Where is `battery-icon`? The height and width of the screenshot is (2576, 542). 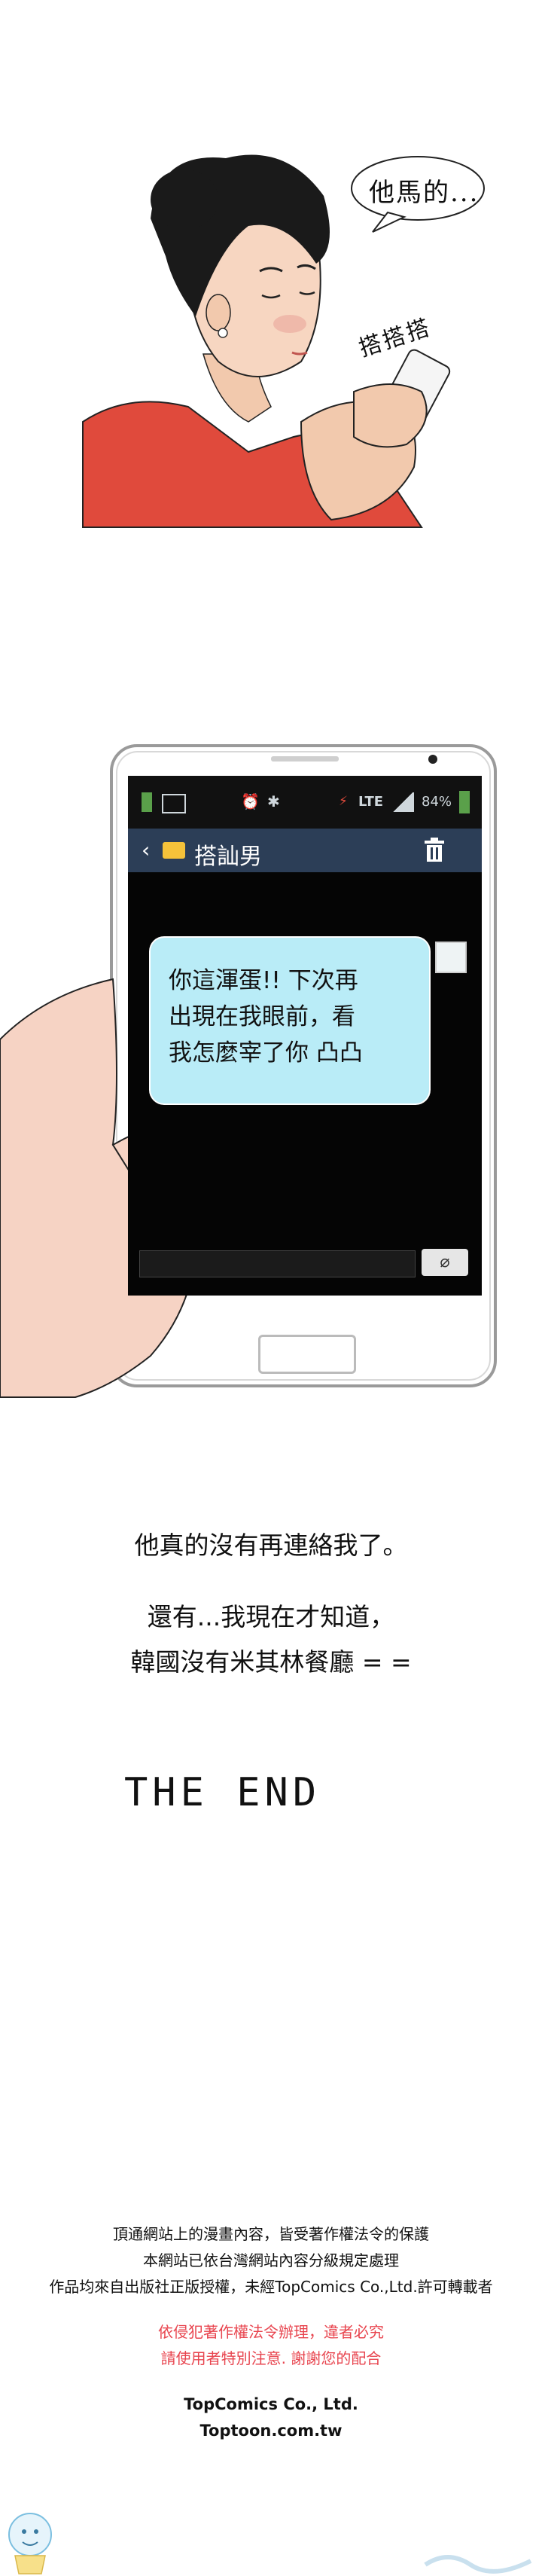
battery-icon is located at coordinates (464, 802).